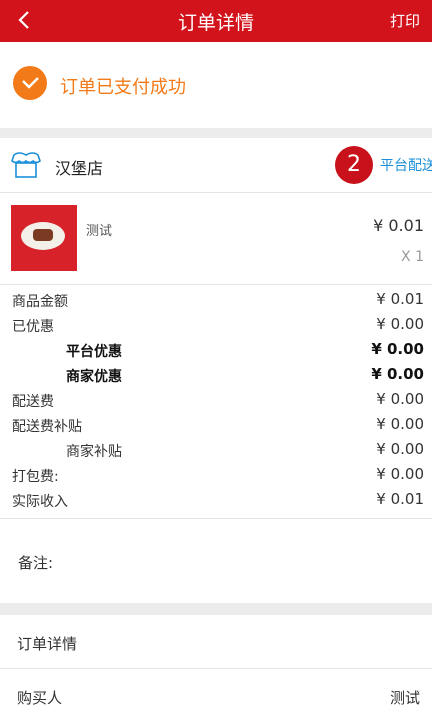 The image size is (432, 708). What do you see at coordinates (216, 300) in the screenshot?
I see `fee-row: 商品金额 ¥ 0.01` at bounding box center [216, 300].